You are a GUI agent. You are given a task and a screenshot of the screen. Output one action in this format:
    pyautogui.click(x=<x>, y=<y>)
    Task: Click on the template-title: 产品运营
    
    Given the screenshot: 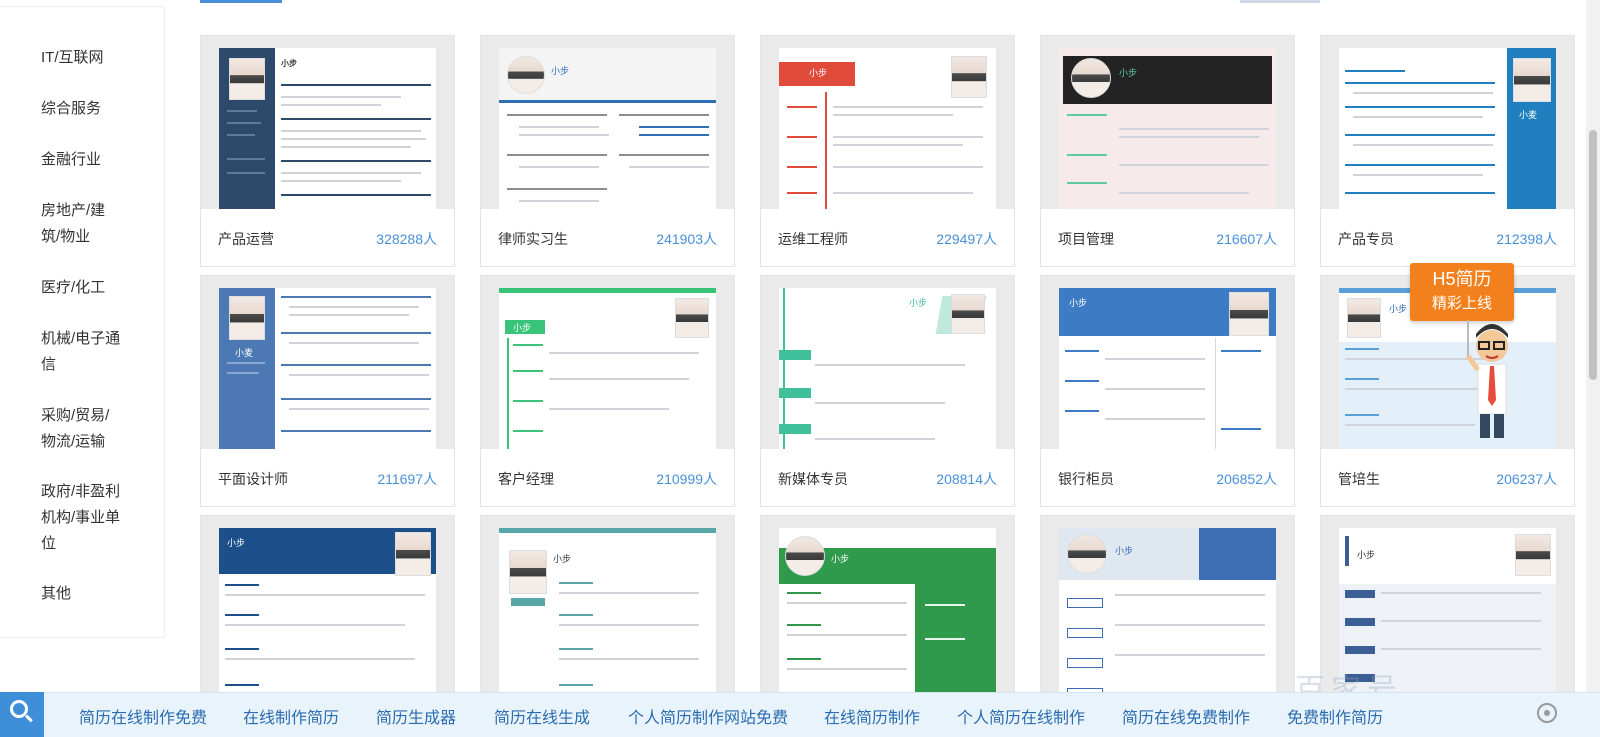 What is the action you would take?
    pyautogui.click(x=246, y=239)
    